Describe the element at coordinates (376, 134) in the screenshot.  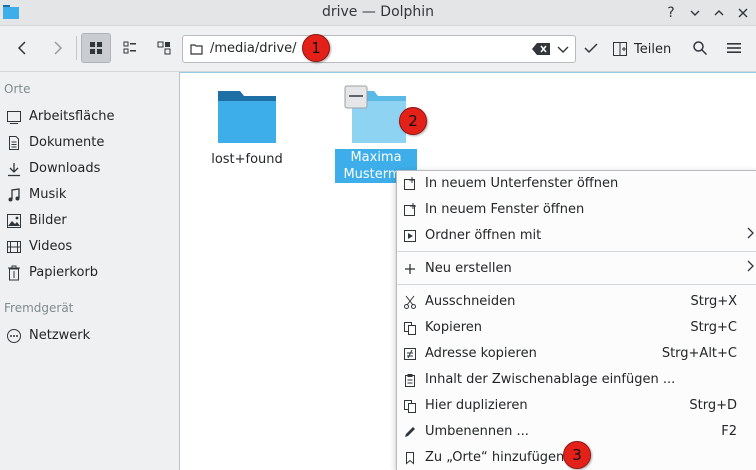
I see `file-item-selected-folder: Maxima Musterma` at that location.